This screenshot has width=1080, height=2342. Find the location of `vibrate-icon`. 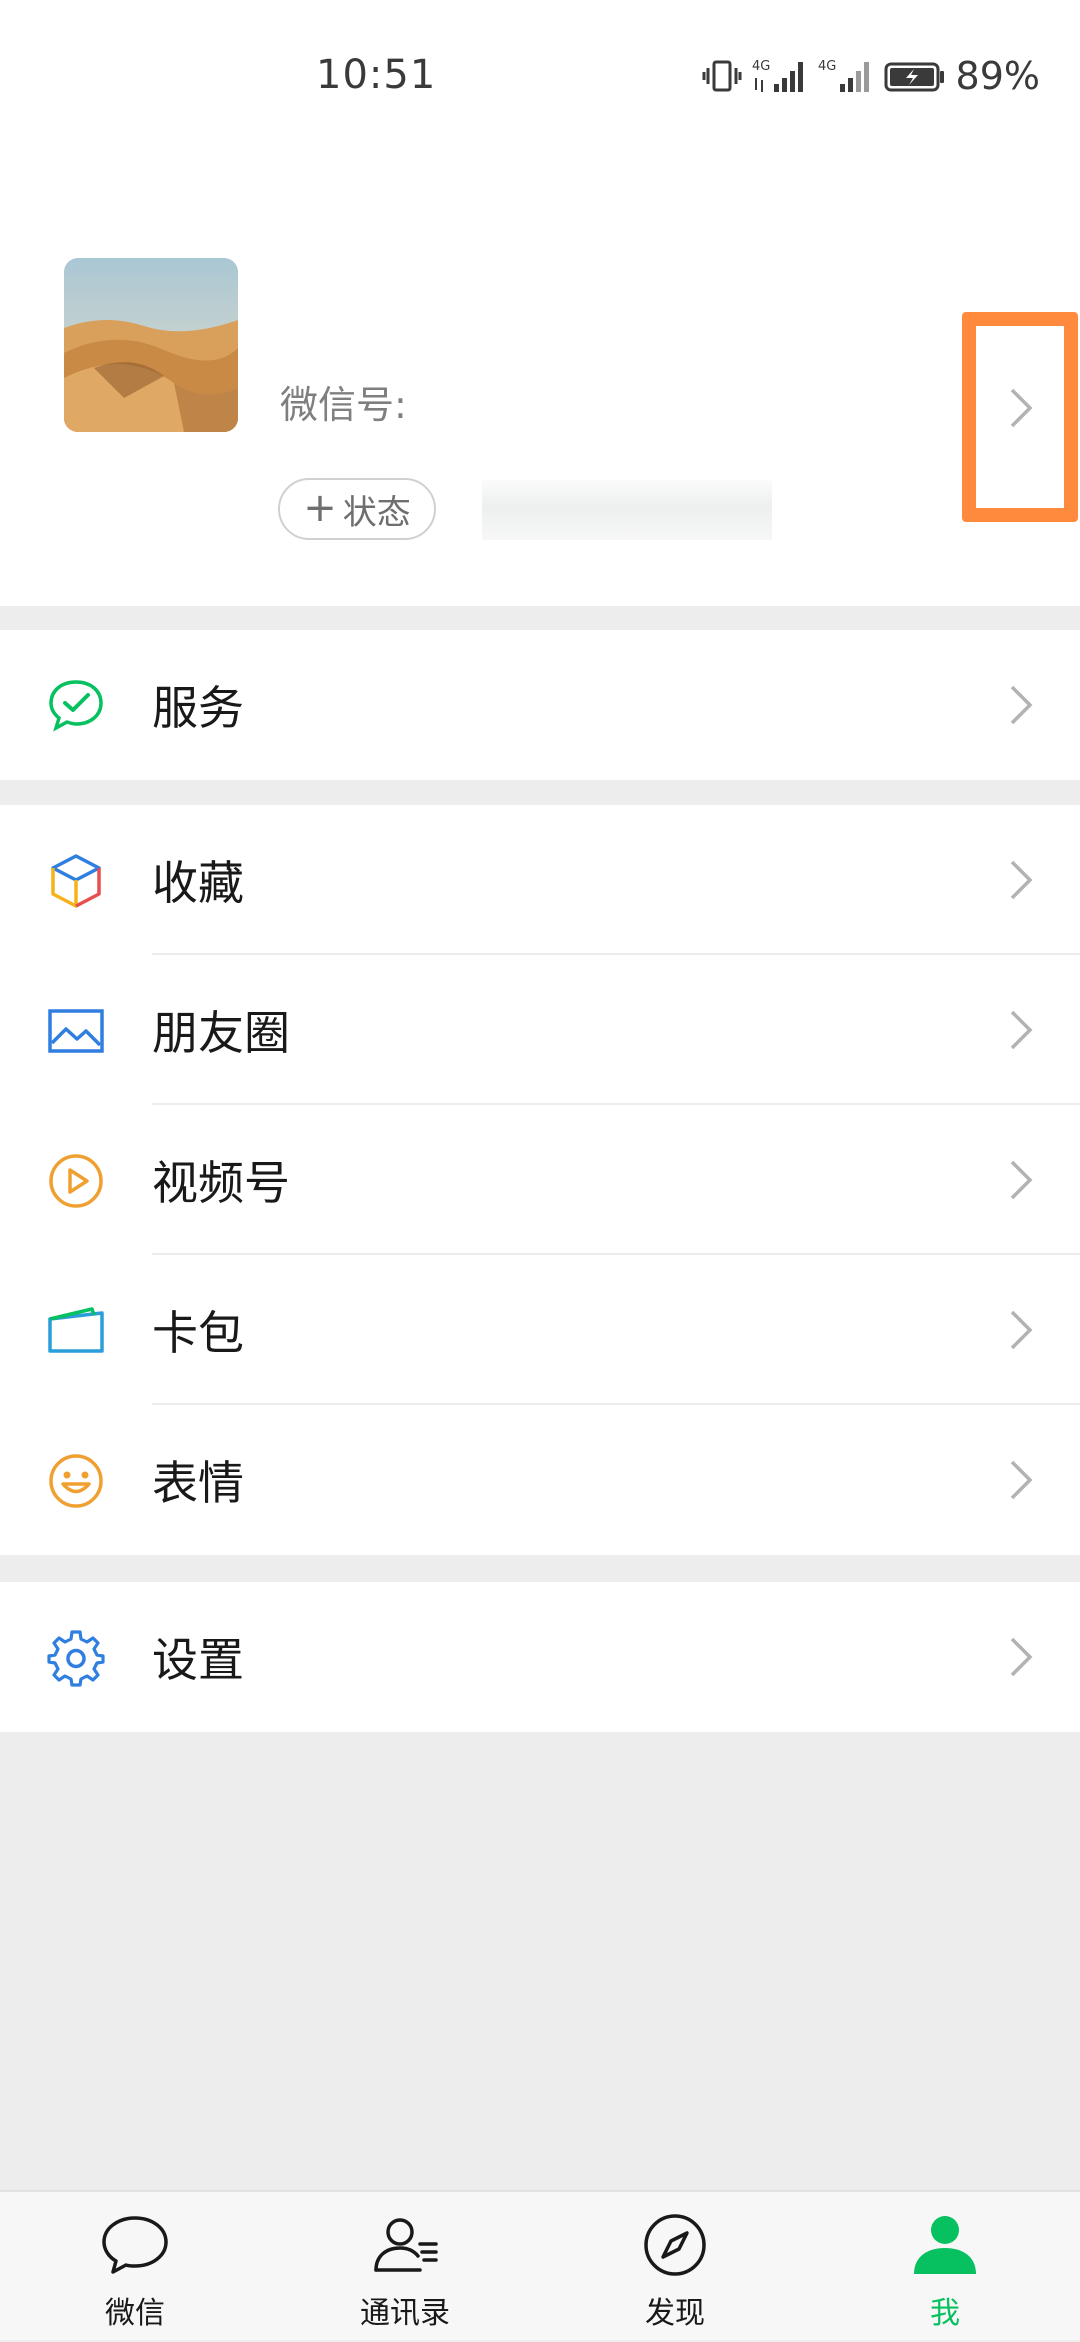

vibrate-icon is located at coordinates (722, 76).